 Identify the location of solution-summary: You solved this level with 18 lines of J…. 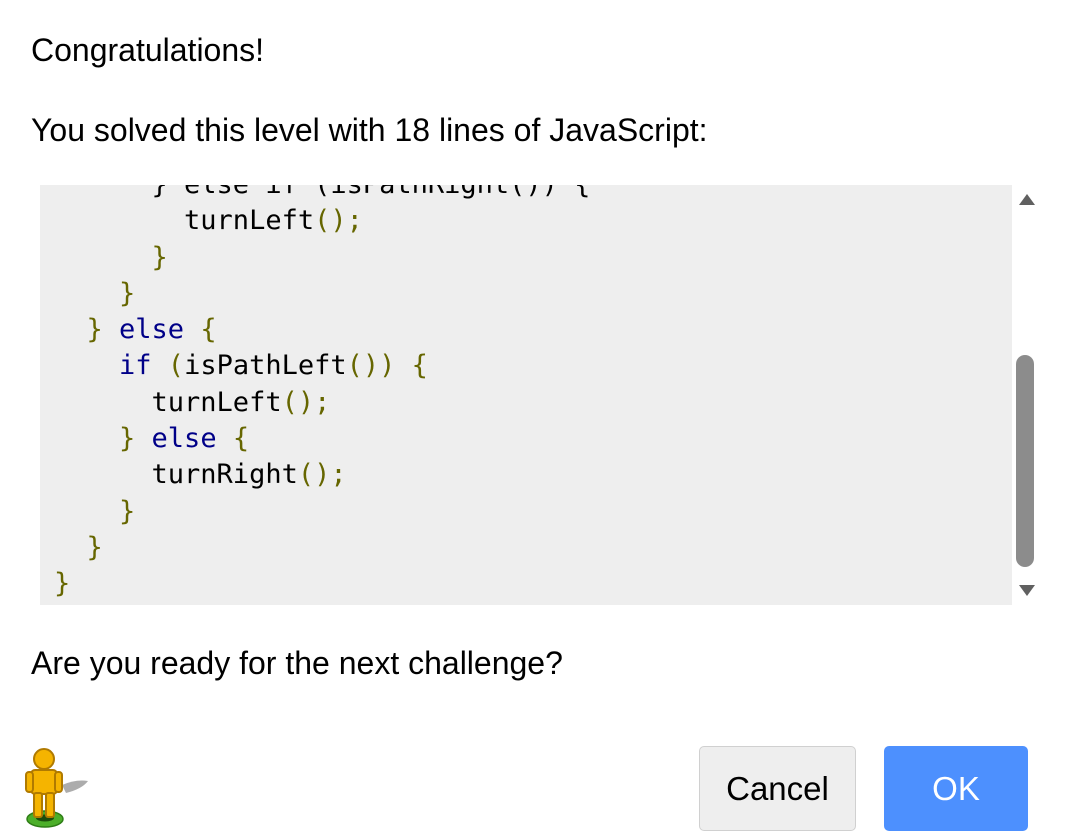
(369, 130).